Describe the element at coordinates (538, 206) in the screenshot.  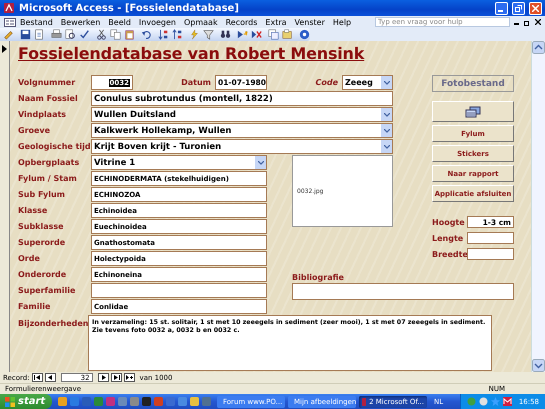
I see `scrollbar` at that location.